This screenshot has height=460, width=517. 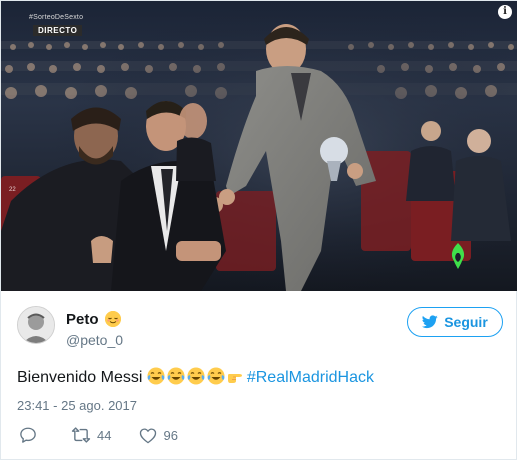 I want to click on info-icon: i, so click(x=505, y=12).